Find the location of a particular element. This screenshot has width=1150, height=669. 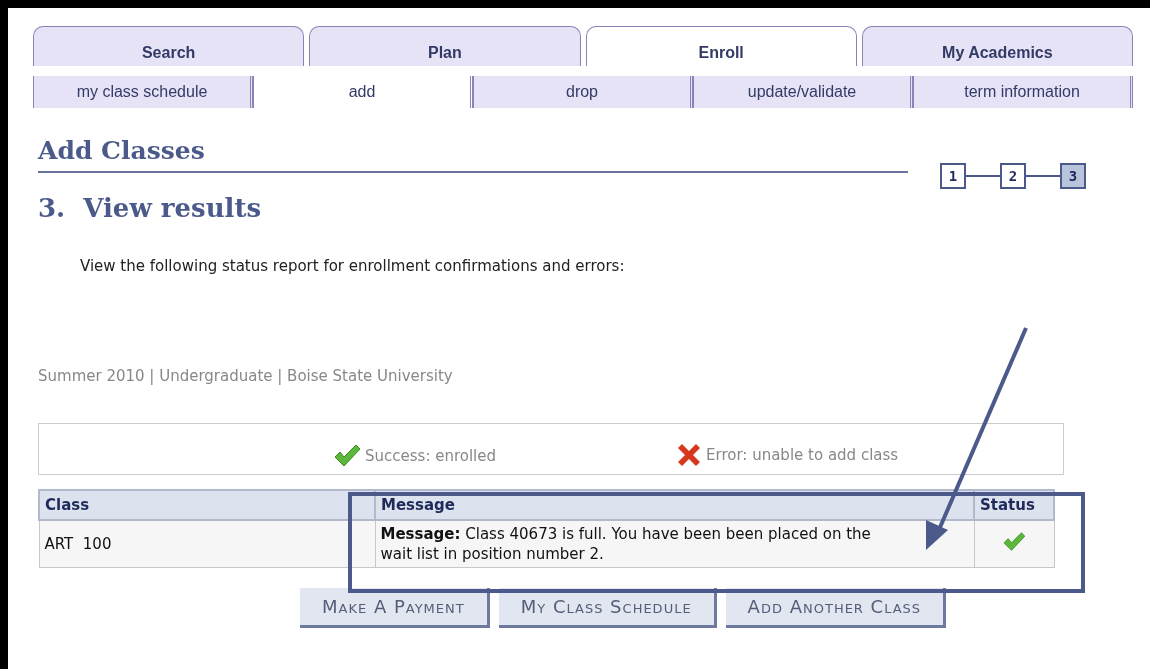

column-header: Class is located at coordinates (207, 505).